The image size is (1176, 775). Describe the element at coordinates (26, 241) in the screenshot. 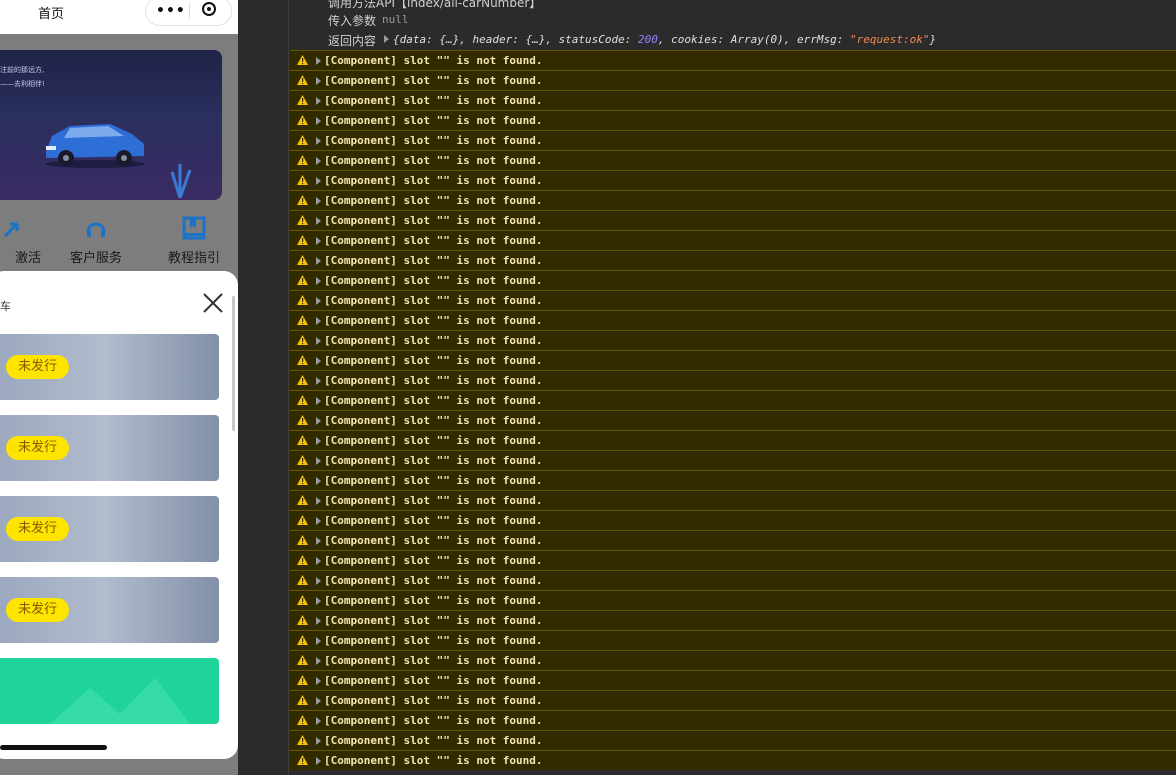

I see `quick-action-activate: 激活` at that location.